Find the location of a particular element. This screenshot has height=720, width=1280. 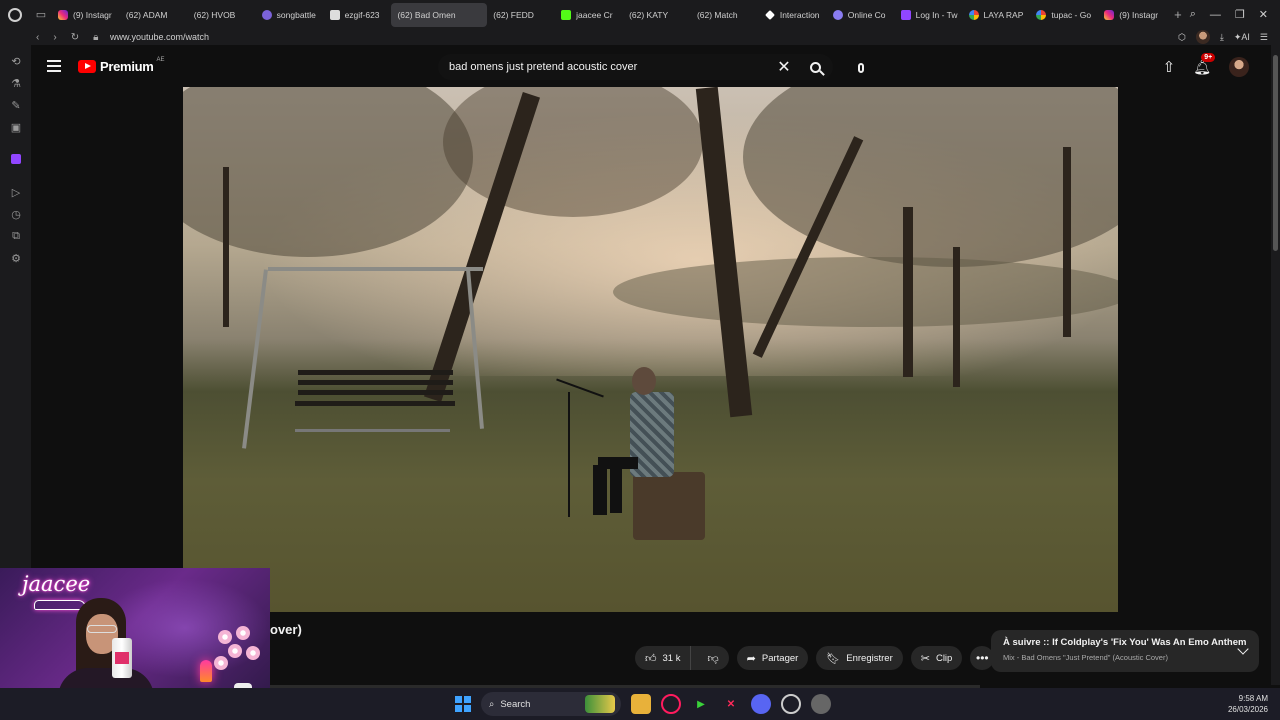

upload-icon: ⇧ is located at coordinates (1169, 67).